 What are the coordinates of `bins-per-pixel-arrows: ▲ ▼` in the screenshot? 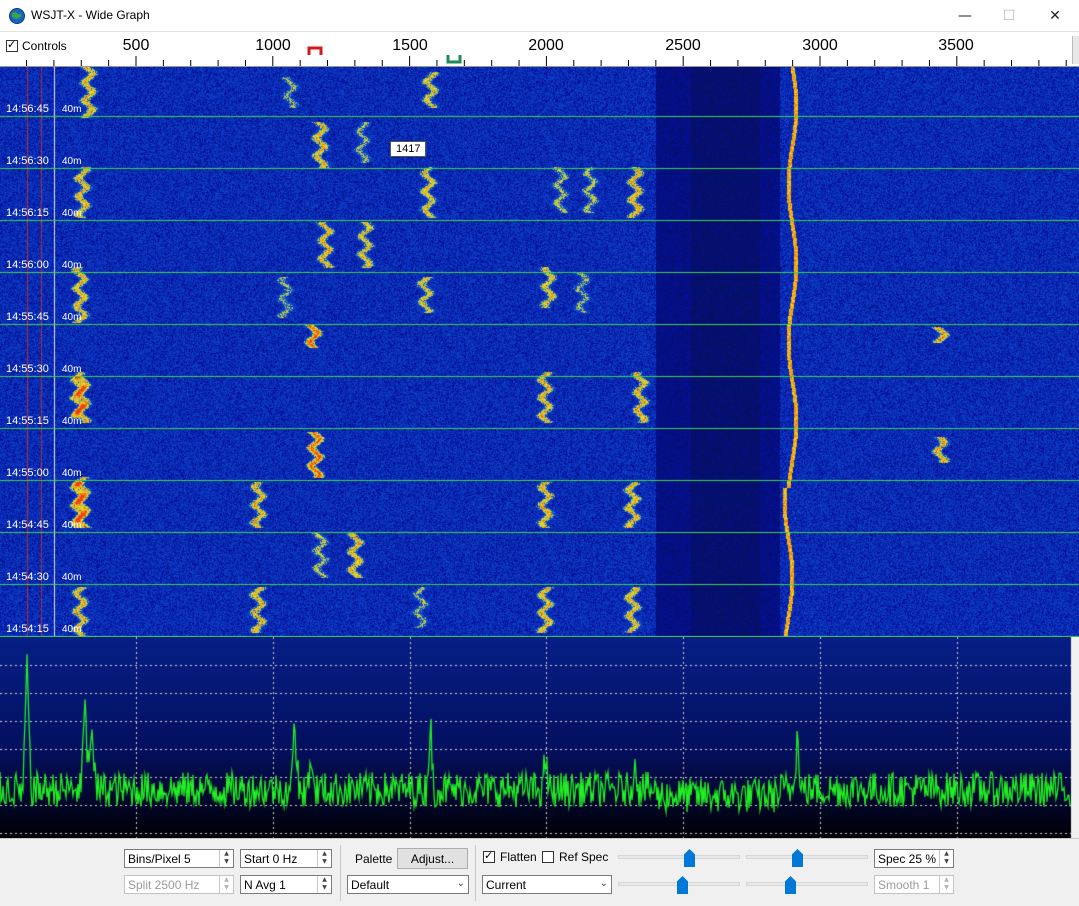 It's located at (226, 858).